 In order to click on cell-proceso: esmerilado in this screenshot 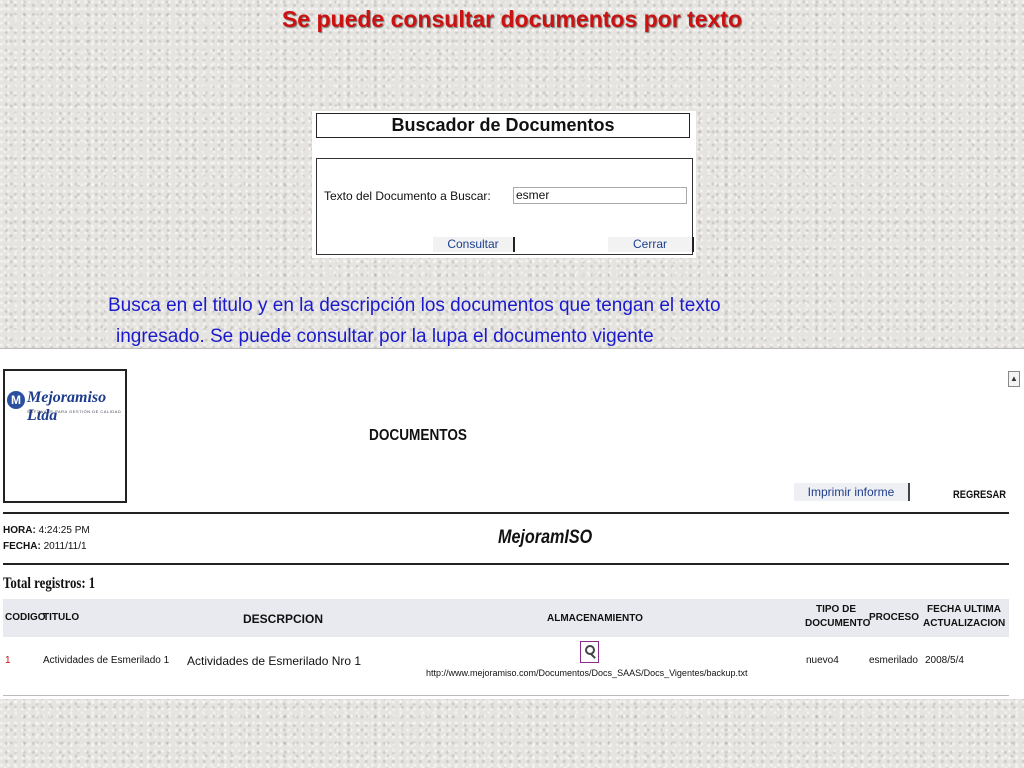, I will do `click(893, 660)`.